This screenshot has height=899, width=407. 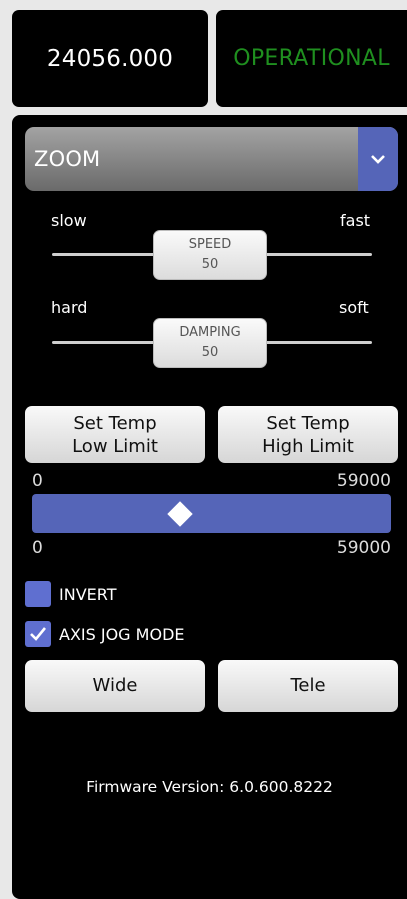 I want to click on speed-slider-thumb: SPEED 50, so click(x=210, y=255).